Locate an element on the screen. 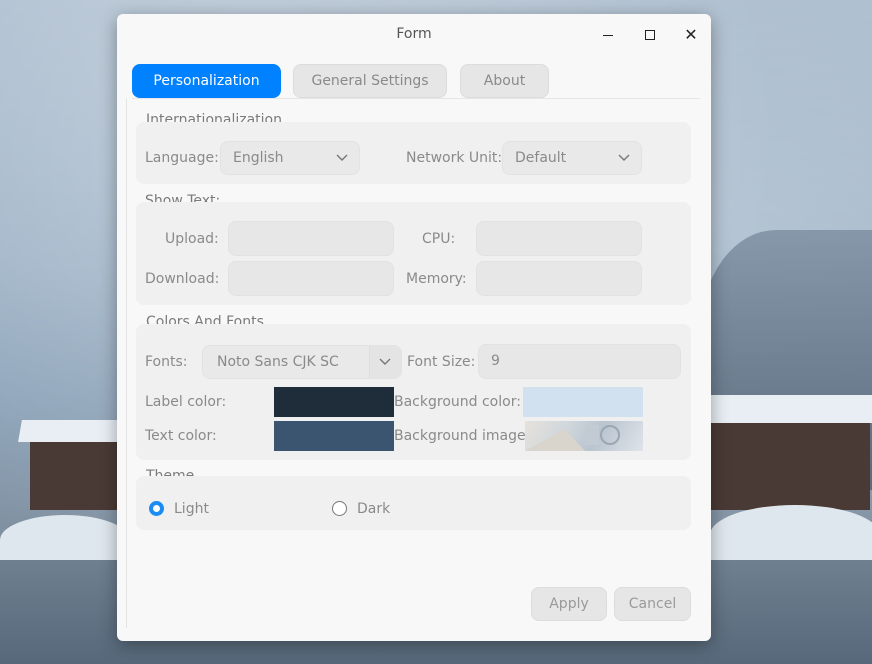 The image size is (872, 664). close-button: ✕ is located at coordinates (691, 35).